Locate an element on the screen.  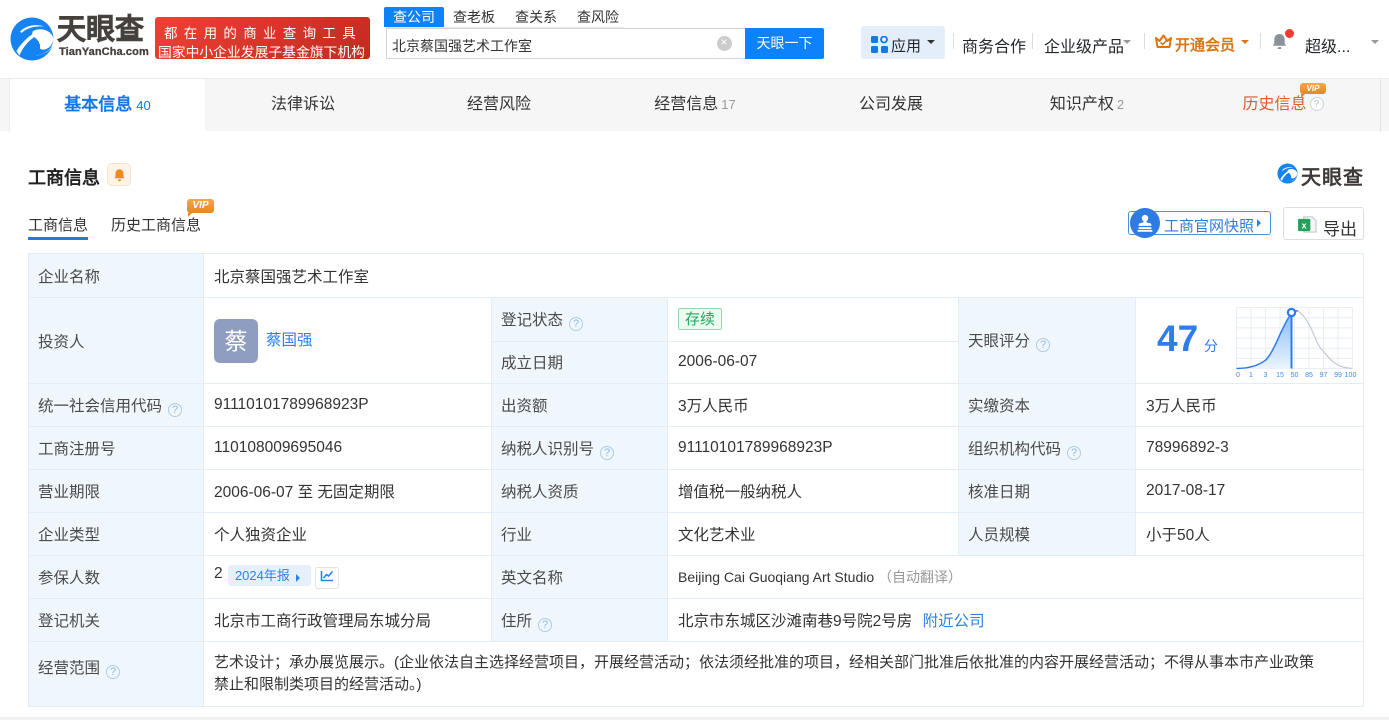
svg-text: 85 is located at coordinates (1309, 375).